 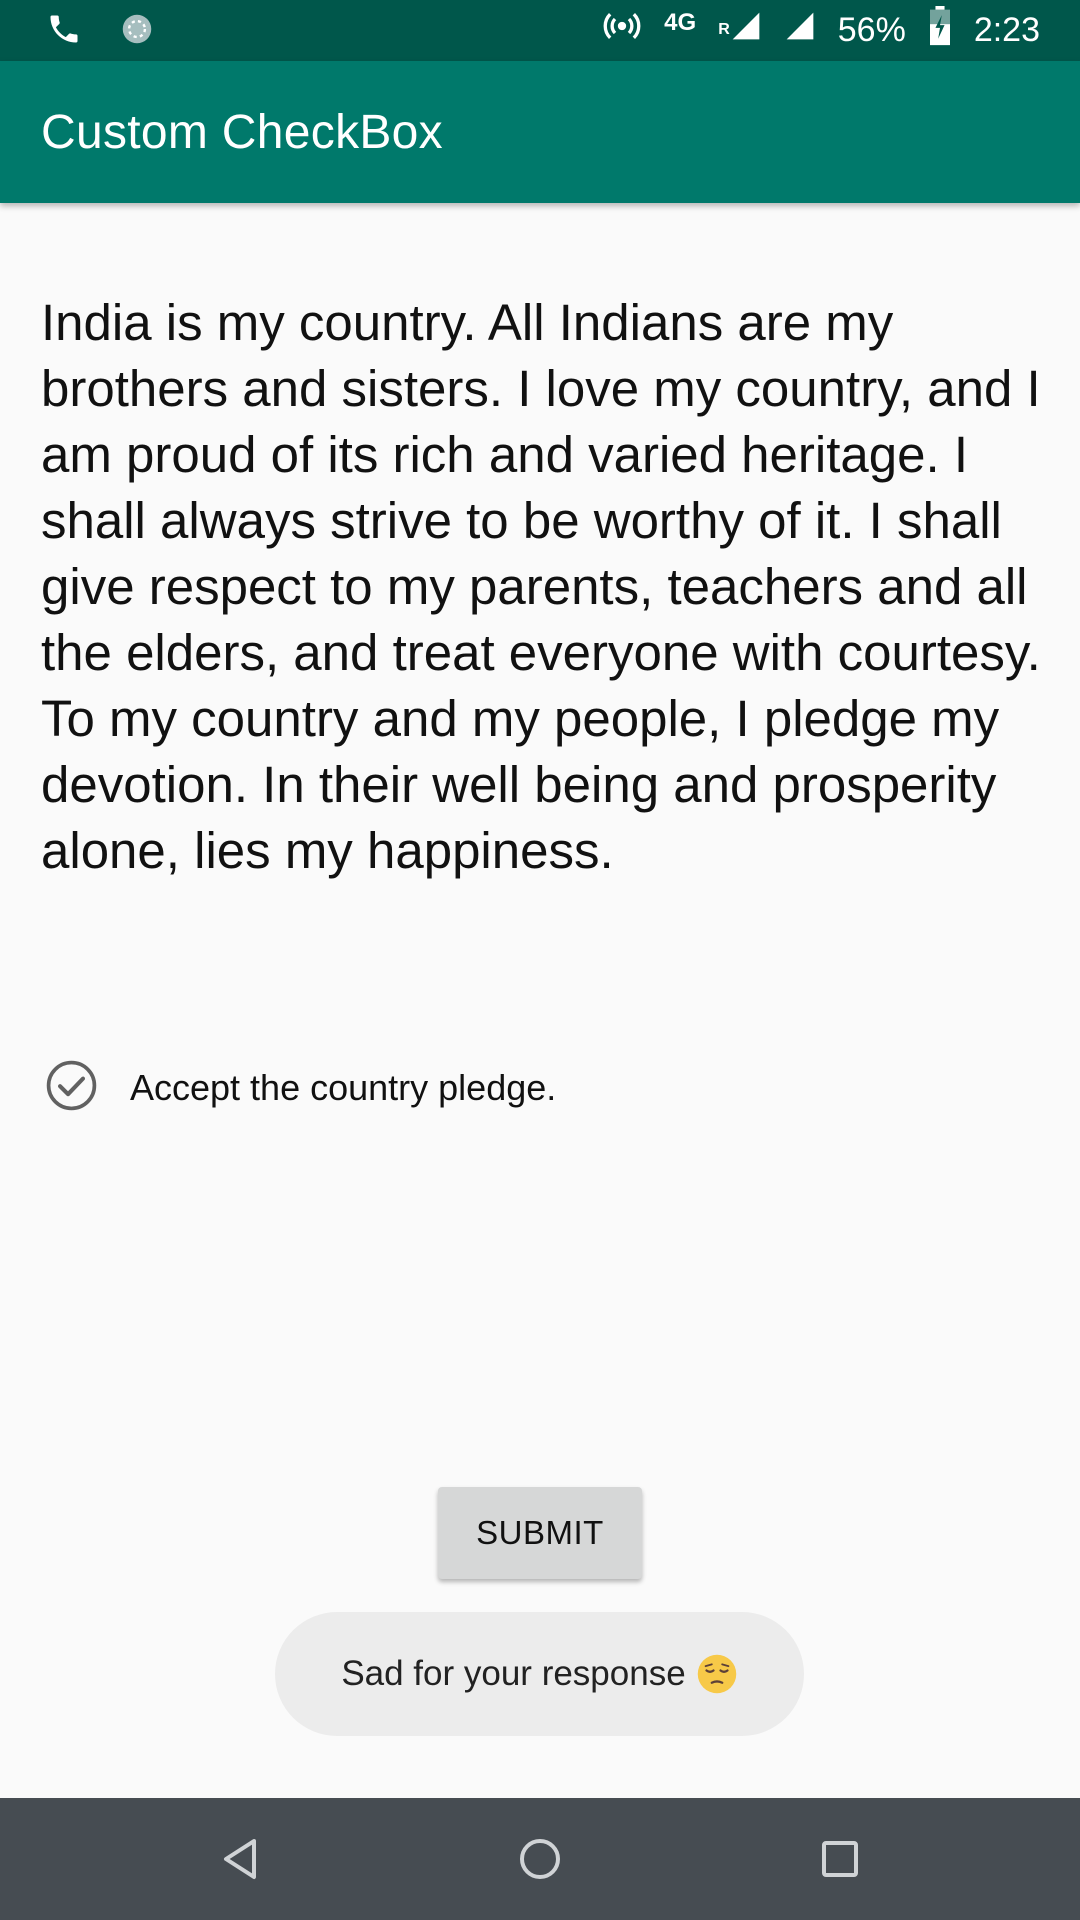 What do you see at coordinates (1006, 30) in the screenshot?
I see `clock: 2:23` at bounding box center [1006, 30].